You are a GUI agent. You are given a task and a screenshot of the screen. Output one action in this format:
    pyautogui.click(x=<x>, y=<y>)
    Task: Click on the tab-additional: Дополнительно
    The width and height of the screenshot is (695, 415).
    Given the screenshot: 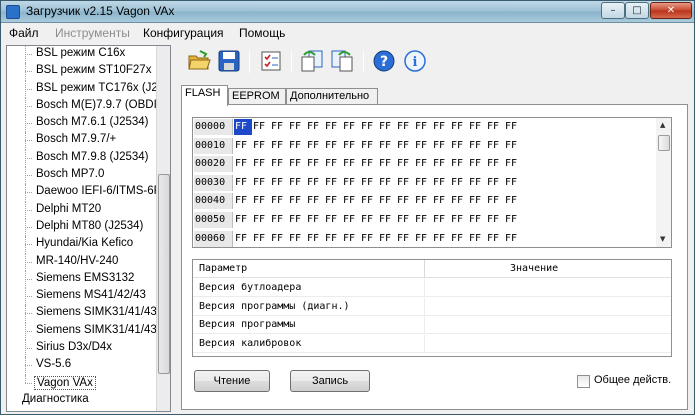 What is the action you would take?
    pyautogui.click(x=332, y=96)
    